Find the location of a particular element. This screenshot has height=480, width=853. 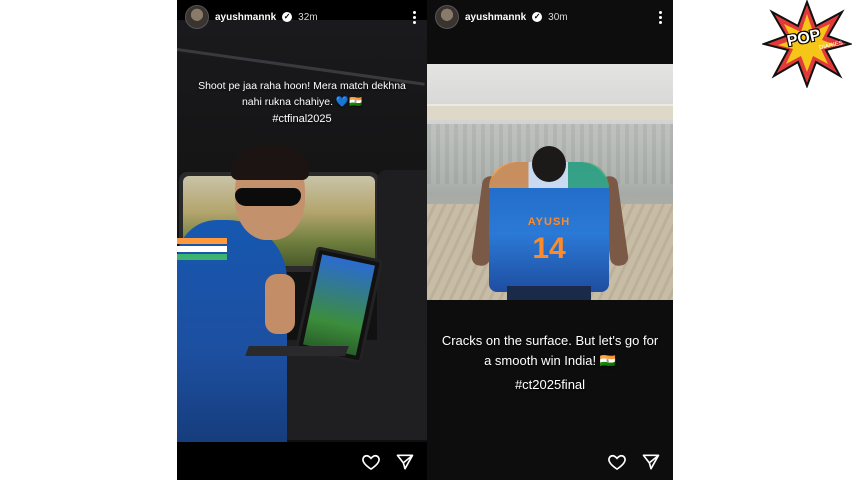

story-header: ayushmannk ✓ 32m is located at coordinates (302, 17).